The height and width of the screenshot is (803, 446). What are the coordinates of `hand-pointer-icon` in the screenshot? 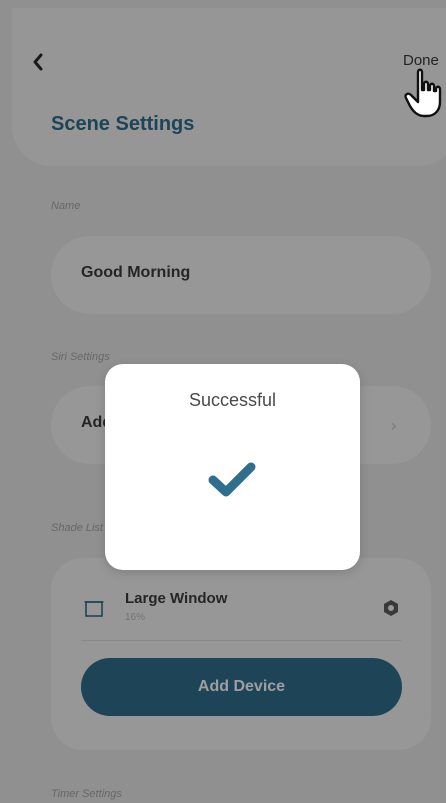 It's located at (423, 93).